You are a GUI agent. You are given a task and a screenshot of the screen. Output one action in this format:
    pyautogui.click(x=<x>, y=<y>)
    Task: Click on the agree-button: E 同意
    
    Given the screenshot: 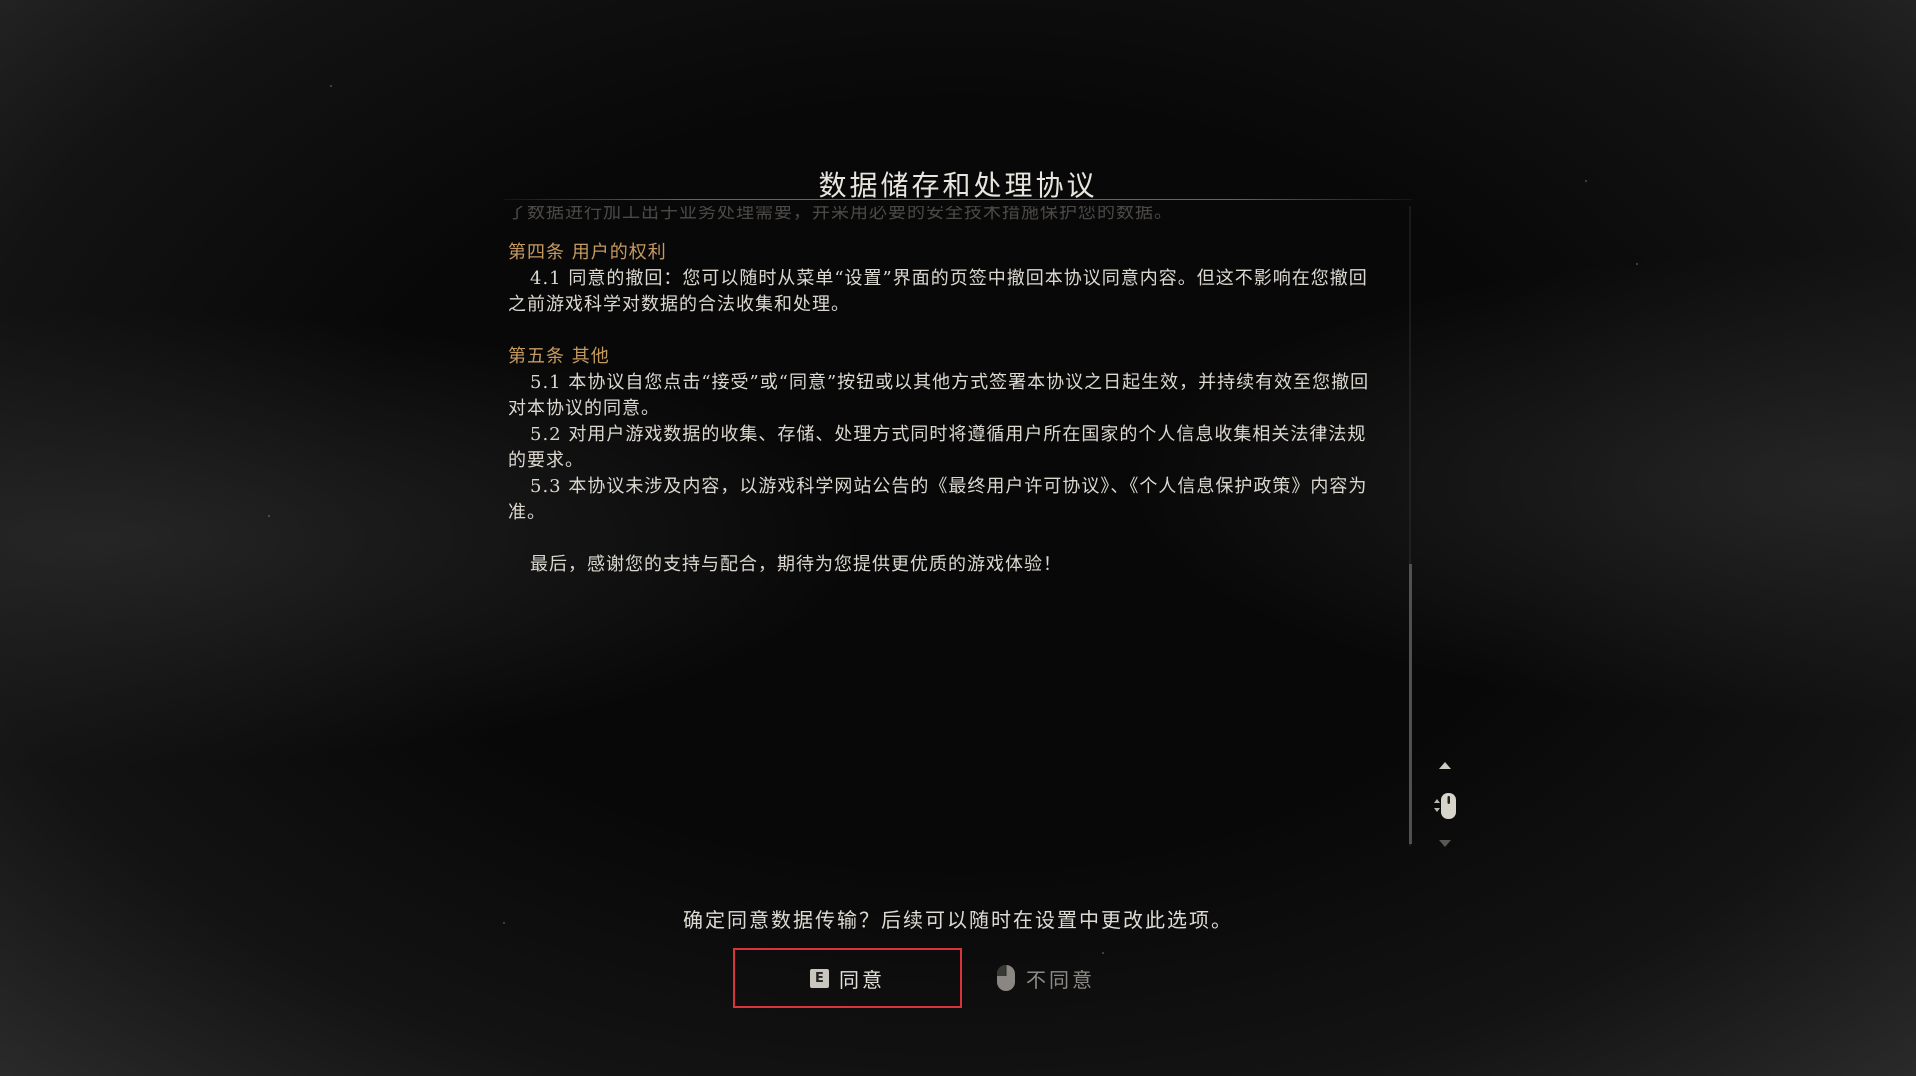 What is the action you would take?
    pyautogui.click(x=847, y=978)
    